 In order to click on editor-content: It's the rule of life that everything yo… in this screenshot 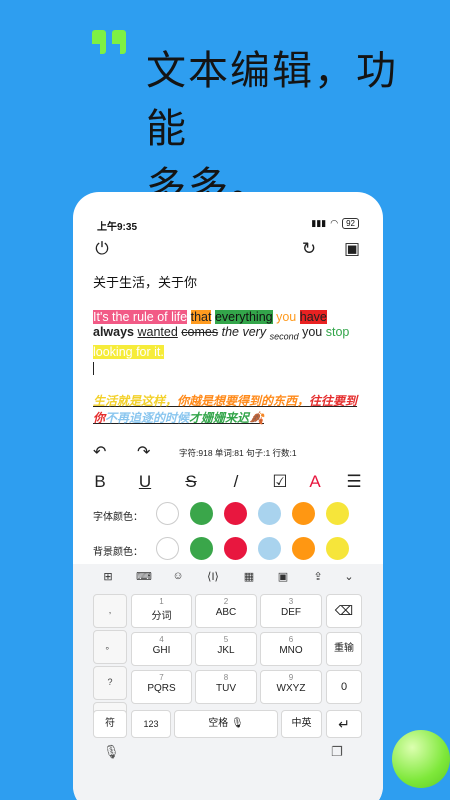, I will do `click(229, 368)`.